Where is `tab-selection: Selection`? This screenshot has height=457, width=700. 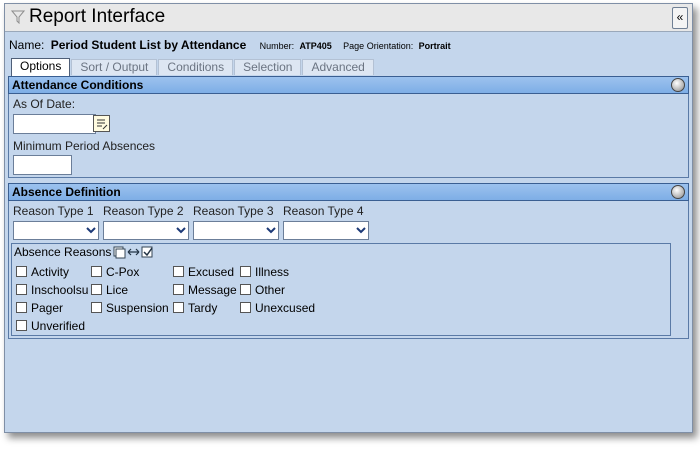
tab-selection: Selection is located at coordinates (268, 67).